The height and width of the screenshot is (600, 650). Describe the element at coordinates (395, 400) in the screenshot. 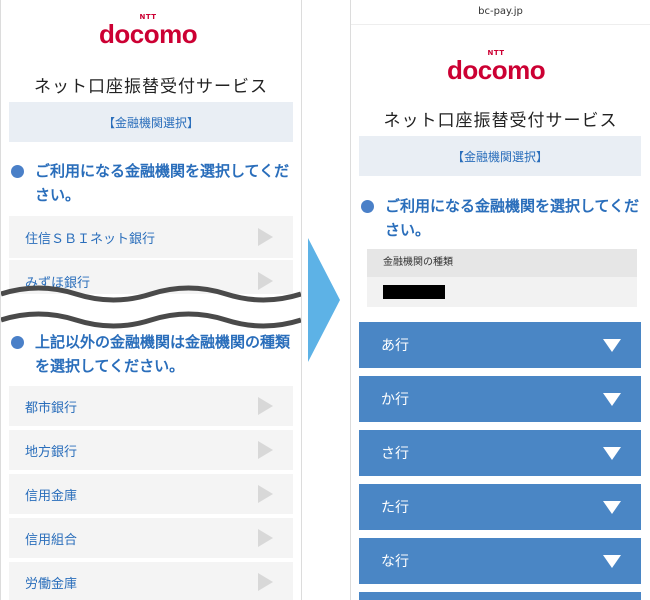

I see `kana-row-label: か行` at that location.